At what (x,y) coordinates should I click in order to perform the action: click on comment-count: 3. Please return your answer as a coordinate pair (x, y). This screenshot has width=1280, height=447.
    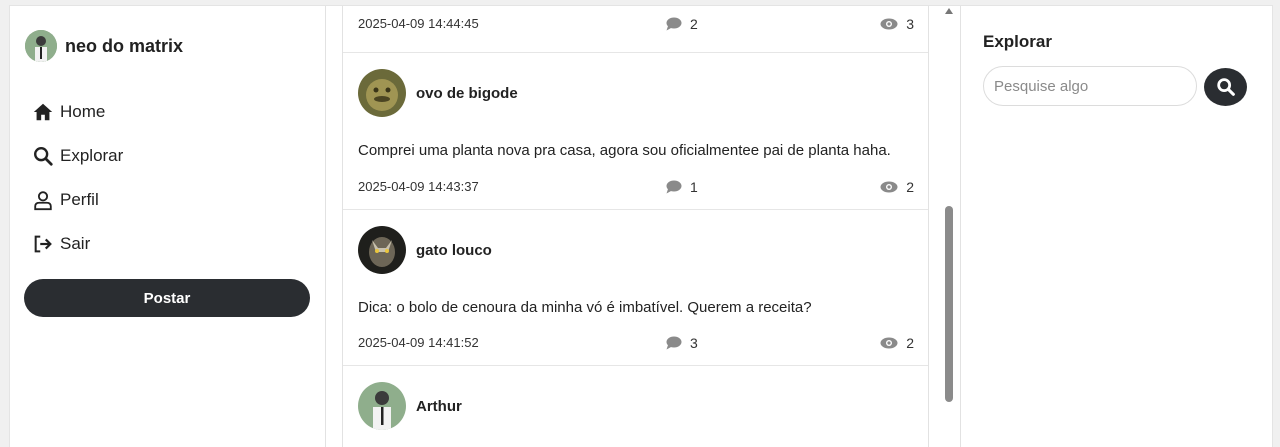
    Looking at the image, I should click on (682, 343).